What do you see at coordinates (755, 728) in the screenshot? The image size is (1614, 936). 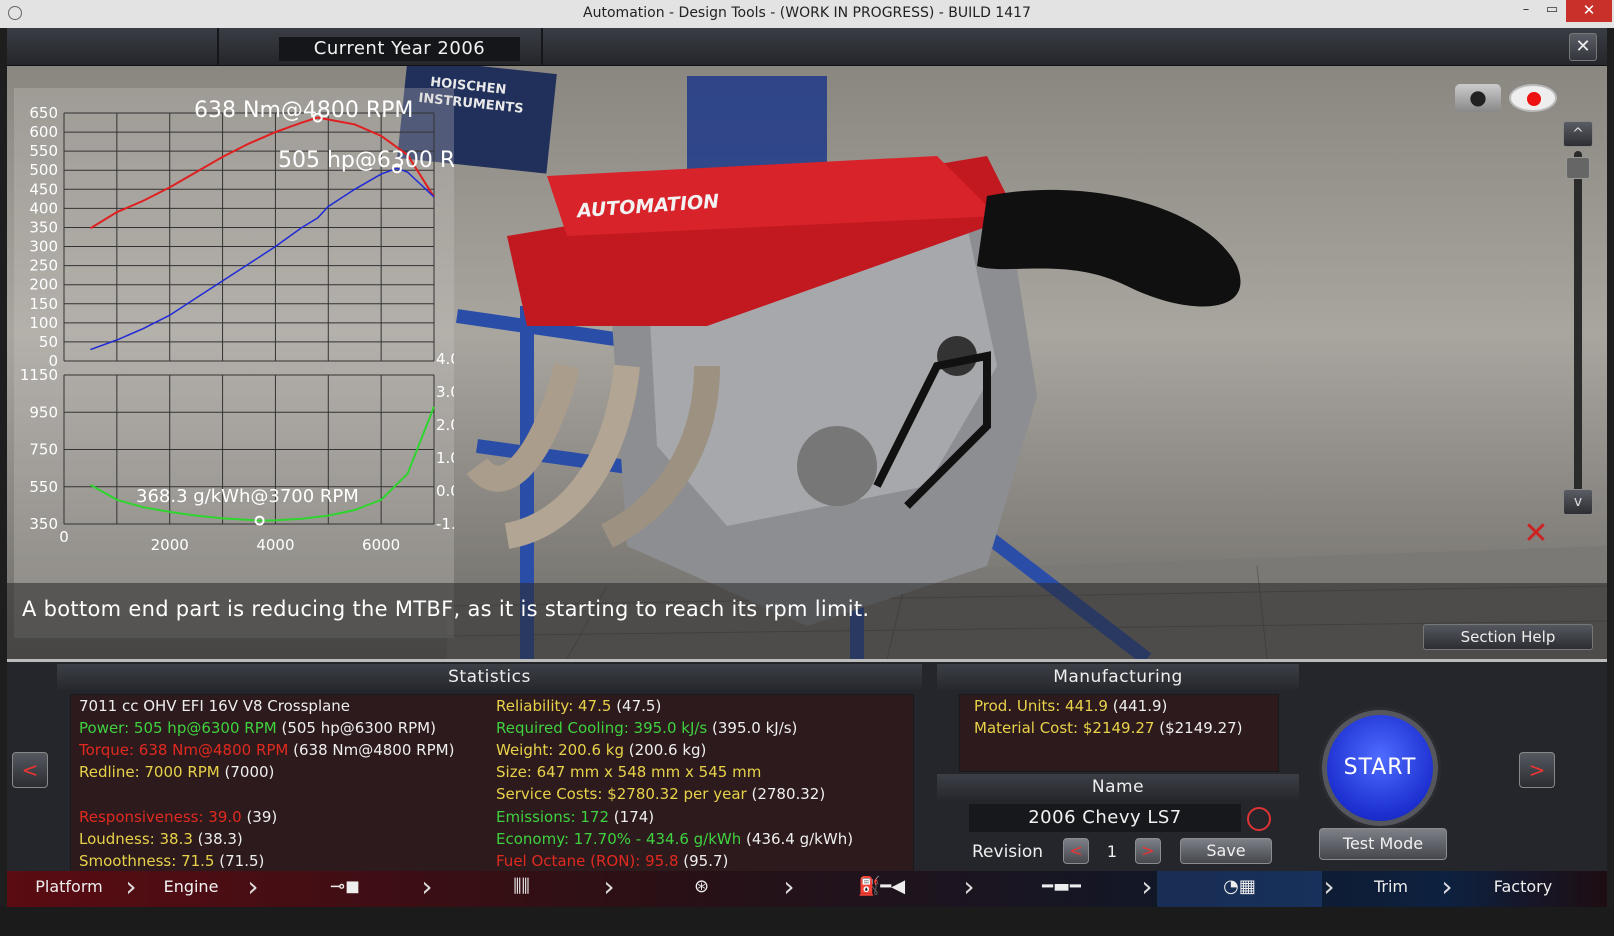 I see `stat-value: (395.0 kJ/s)` at bounding box center [755, 728].